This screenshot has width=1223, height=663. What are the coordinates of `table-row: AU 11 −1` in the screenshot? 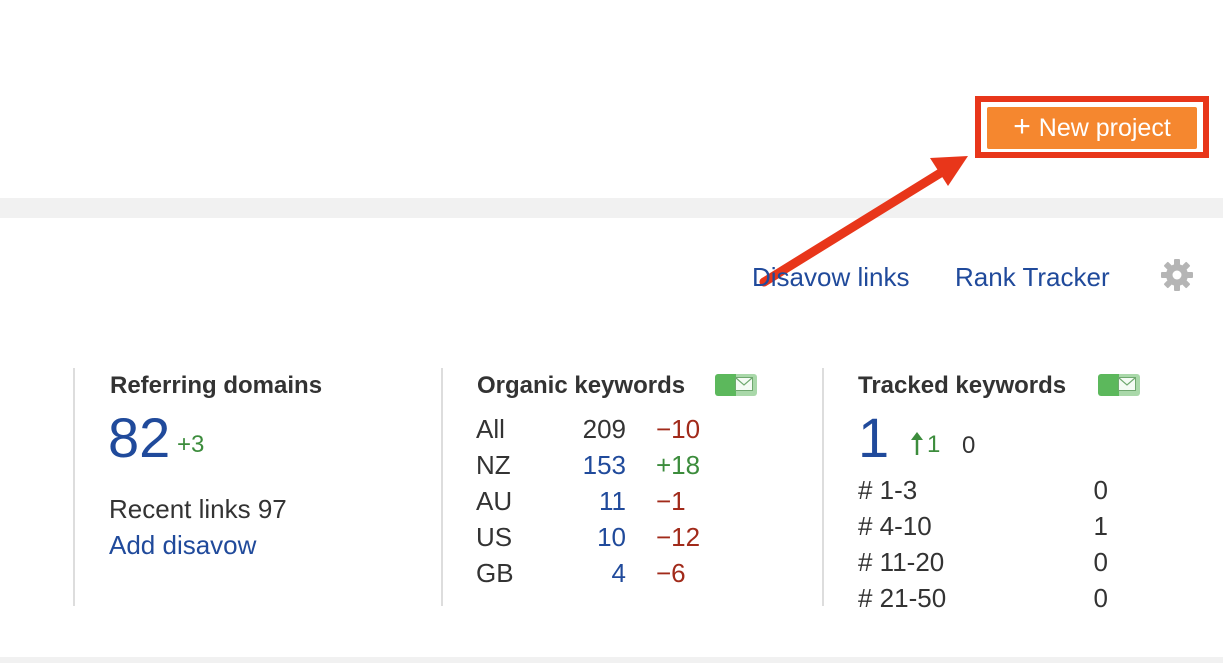 It's located at (588, 501).